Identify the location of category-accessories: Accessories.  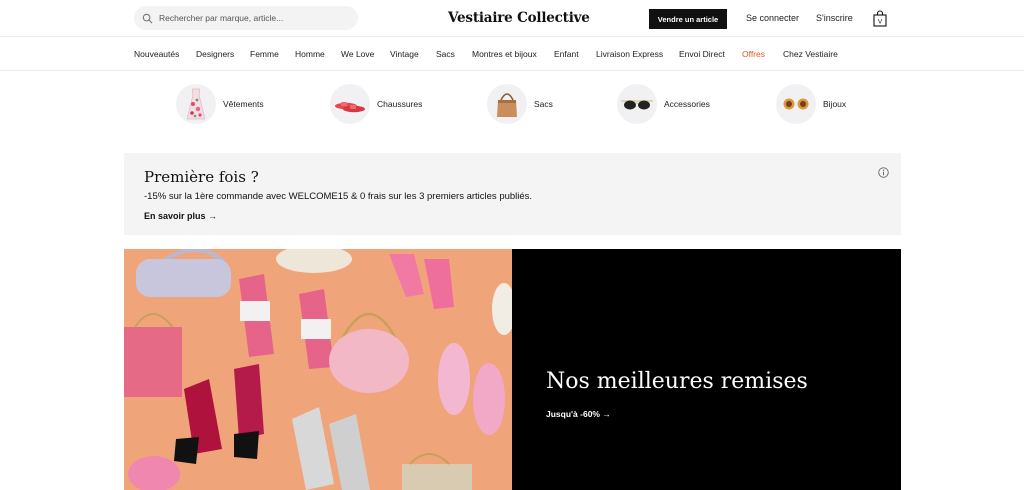
(663, 104).